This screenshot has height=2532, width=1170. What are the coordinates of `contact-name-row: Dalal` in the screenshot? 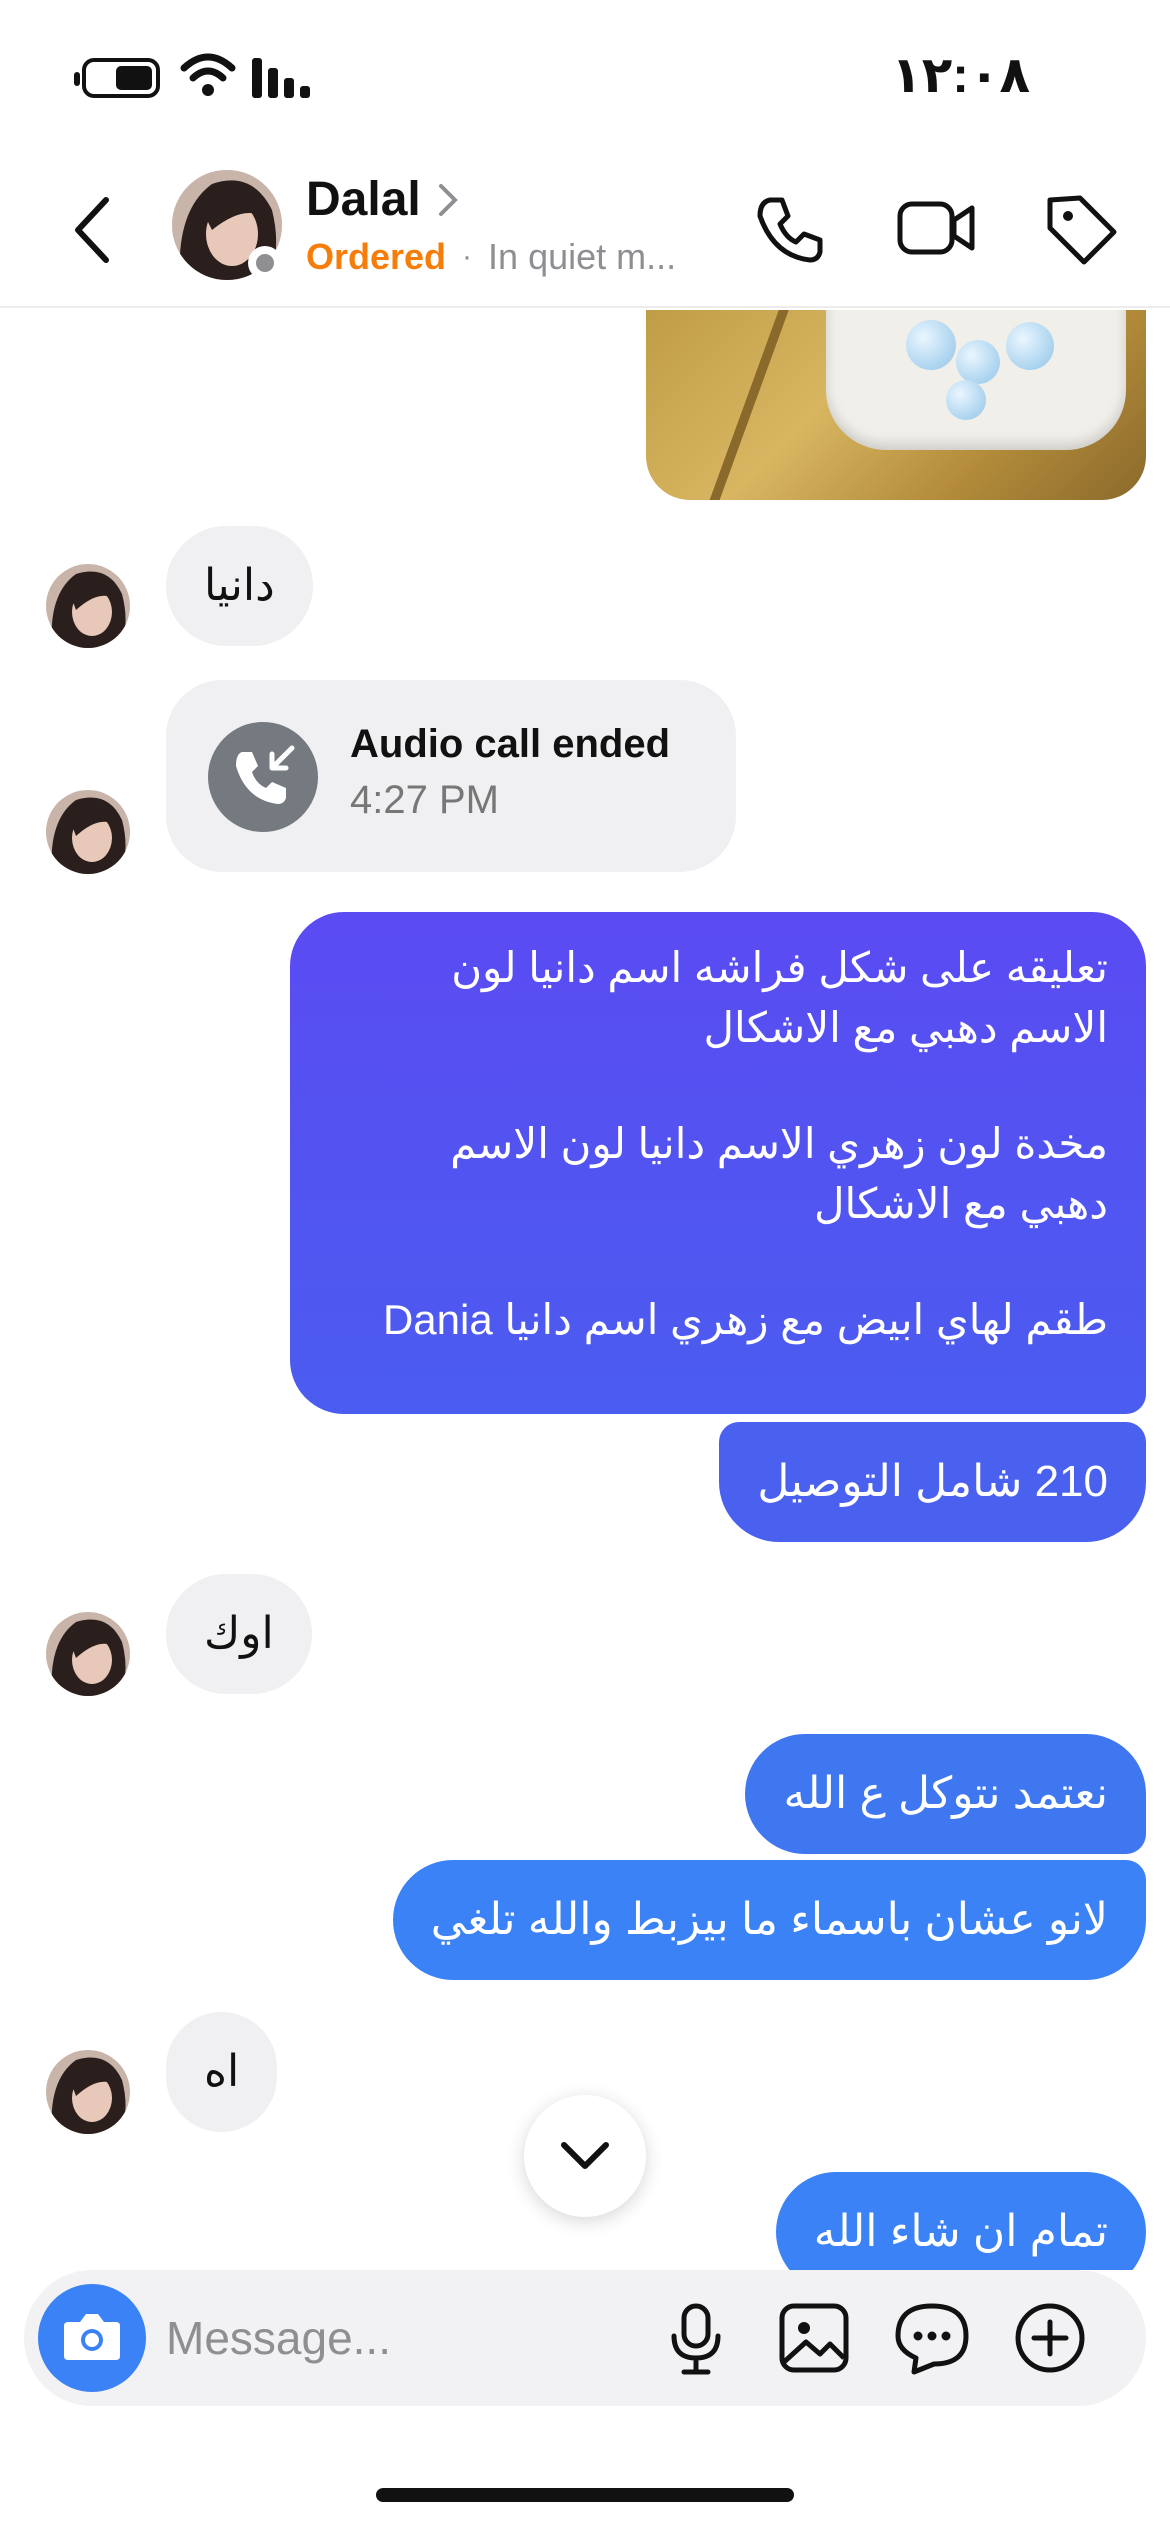 It's located at (382, 199).